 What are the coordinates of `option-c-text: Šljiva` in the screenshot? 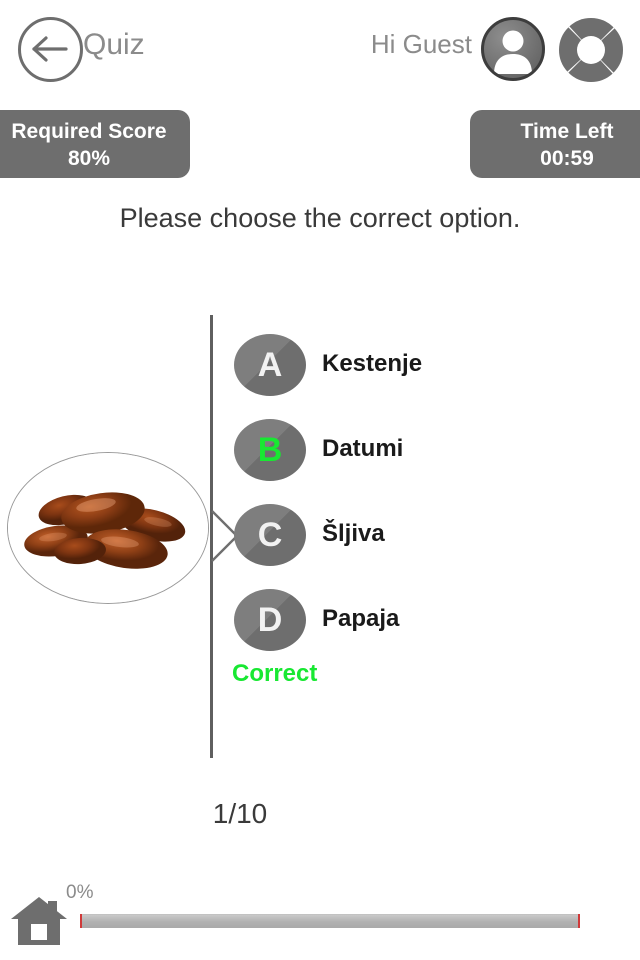 It's located at (353, 534).